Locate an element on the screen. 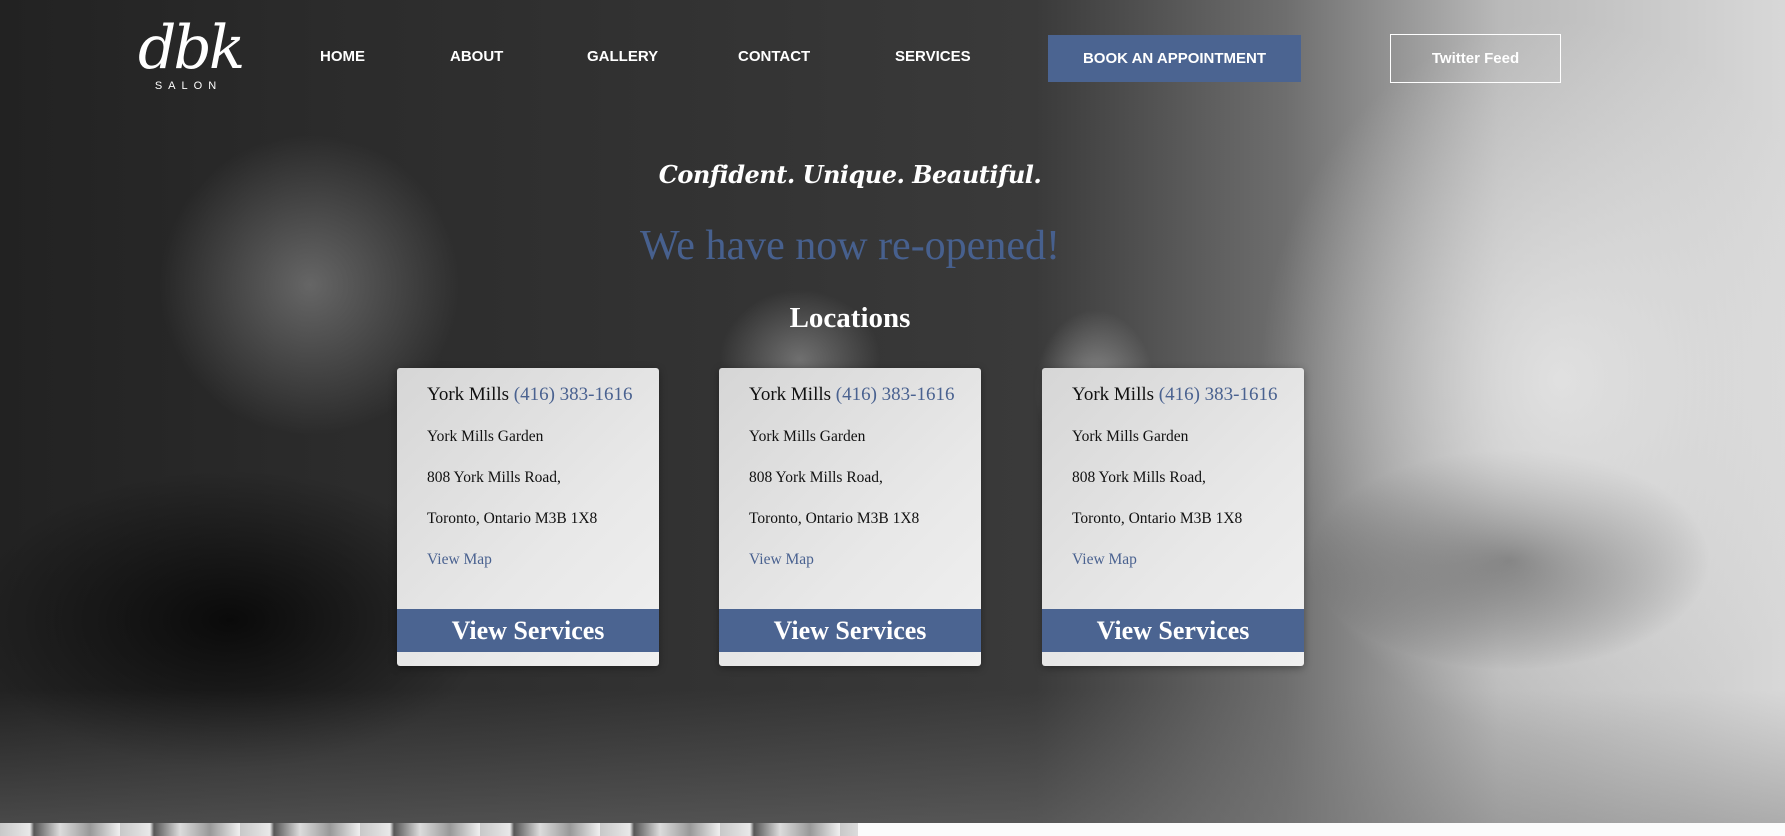 The width and height of the screenshot is (1785, 836). nav-home: HOME is located at coordinates (342, 56).